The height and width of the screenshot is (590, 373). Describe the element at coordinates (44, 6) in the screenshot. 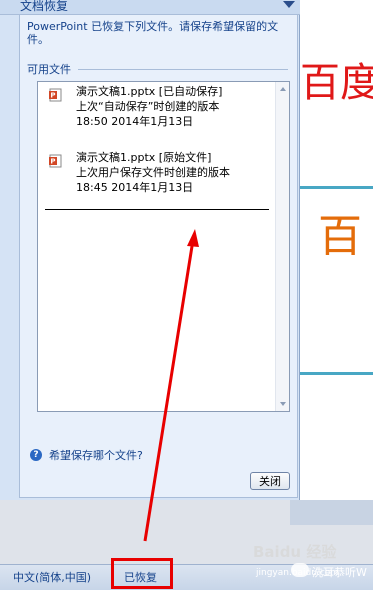

I see `recovery-pane-title: 文档恢复` at that location.